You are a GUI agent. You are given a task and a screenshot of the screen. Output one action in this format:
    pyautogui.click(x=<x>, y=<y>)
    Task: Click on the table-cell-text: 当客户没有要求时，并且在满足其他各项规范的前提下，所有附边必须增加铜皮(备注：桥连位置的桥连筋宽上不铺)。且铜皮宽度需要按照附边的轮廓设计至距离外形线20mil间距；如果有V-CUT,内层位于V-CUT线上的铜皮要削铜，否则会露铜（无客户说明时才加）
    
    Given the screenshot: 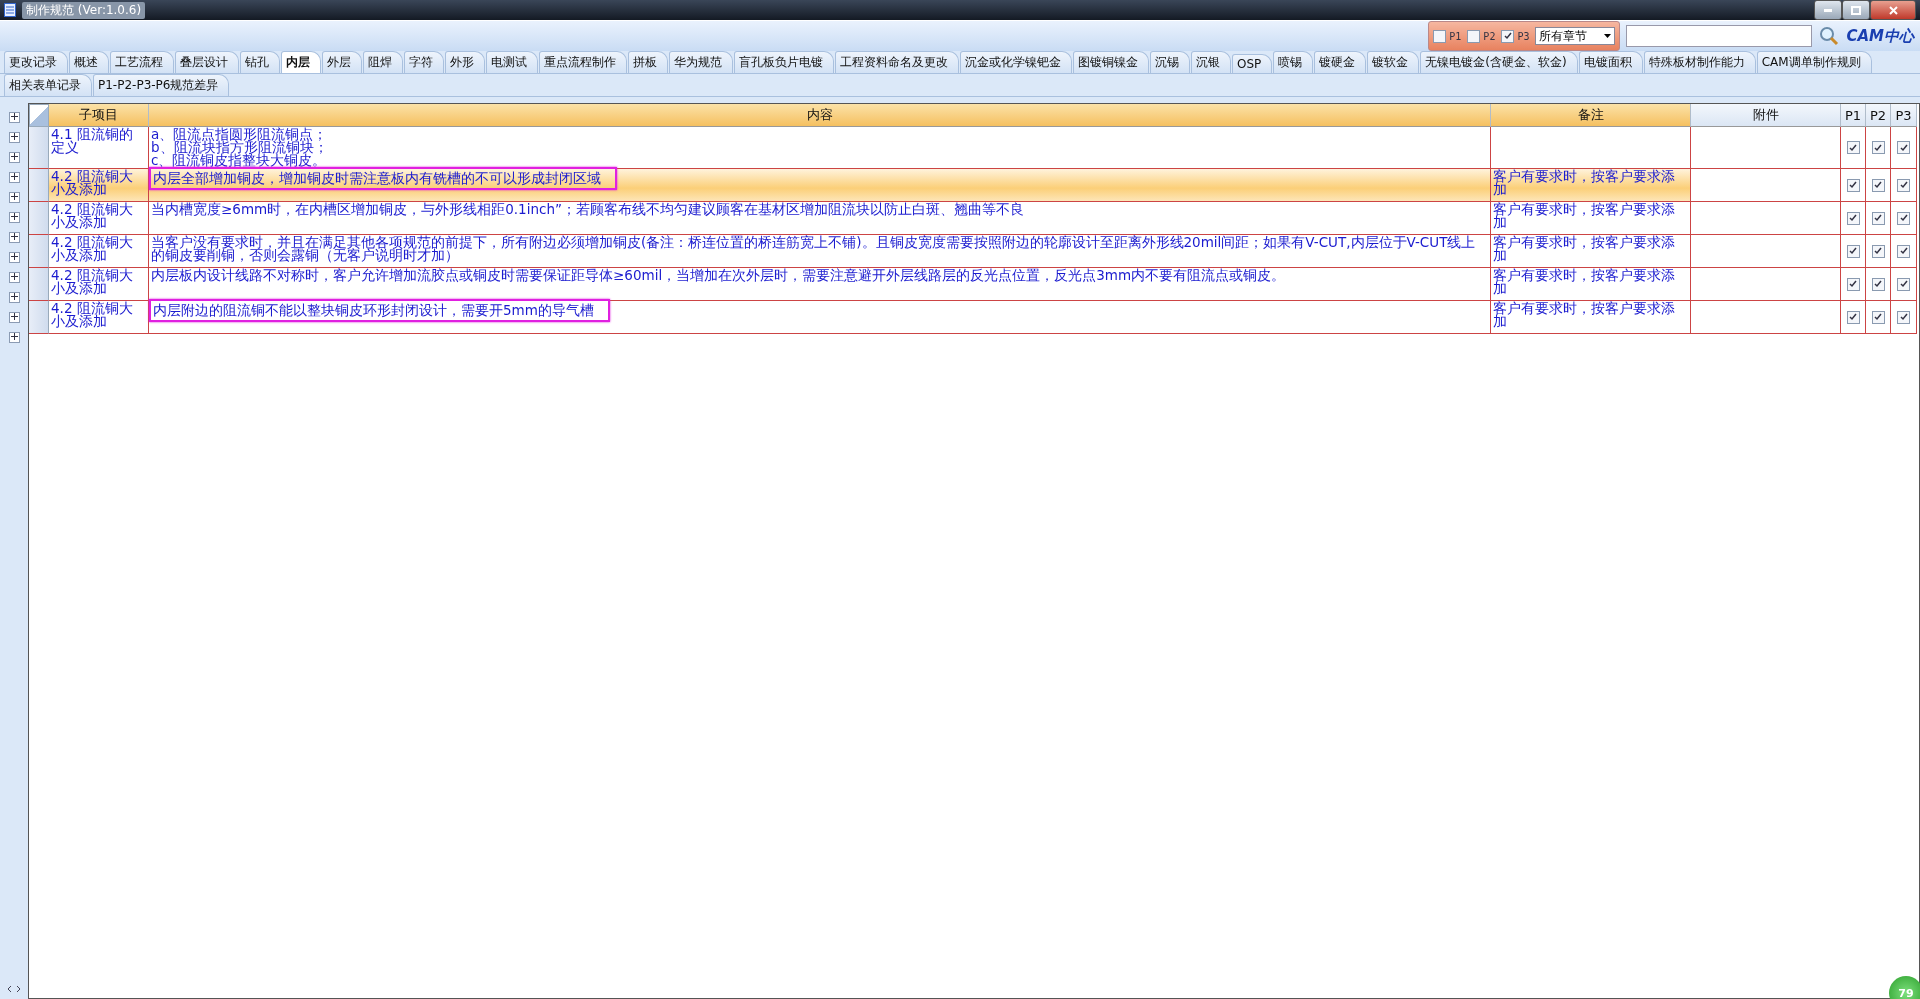 What is the action you would take?
    pyautogui.click(x=814, y=249)
    